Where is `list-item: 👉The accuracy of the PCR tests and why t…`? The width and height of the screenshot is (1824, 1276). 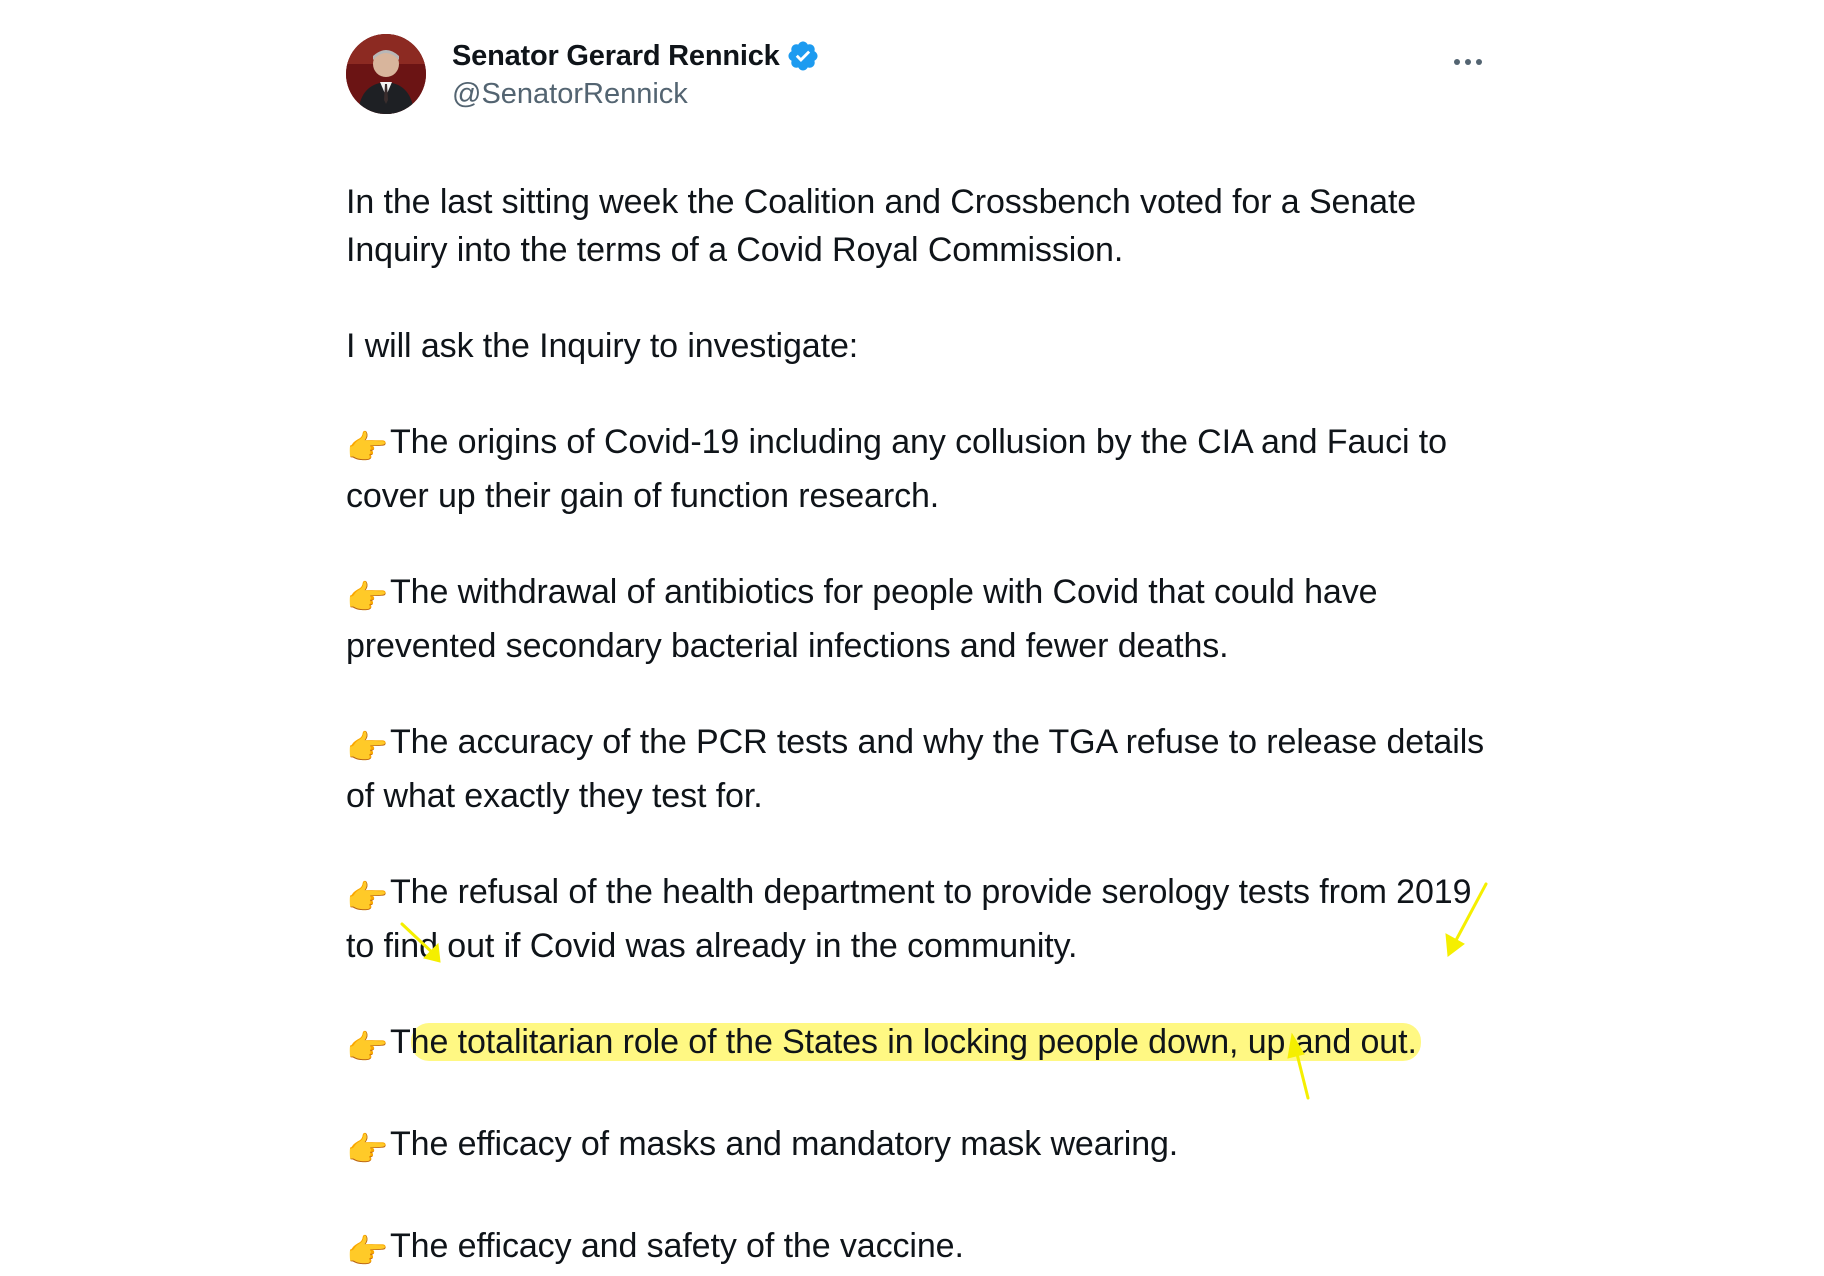 list-item: 👉The accuracy of the PCR tests and why t… is located at coordinates (918, 769).